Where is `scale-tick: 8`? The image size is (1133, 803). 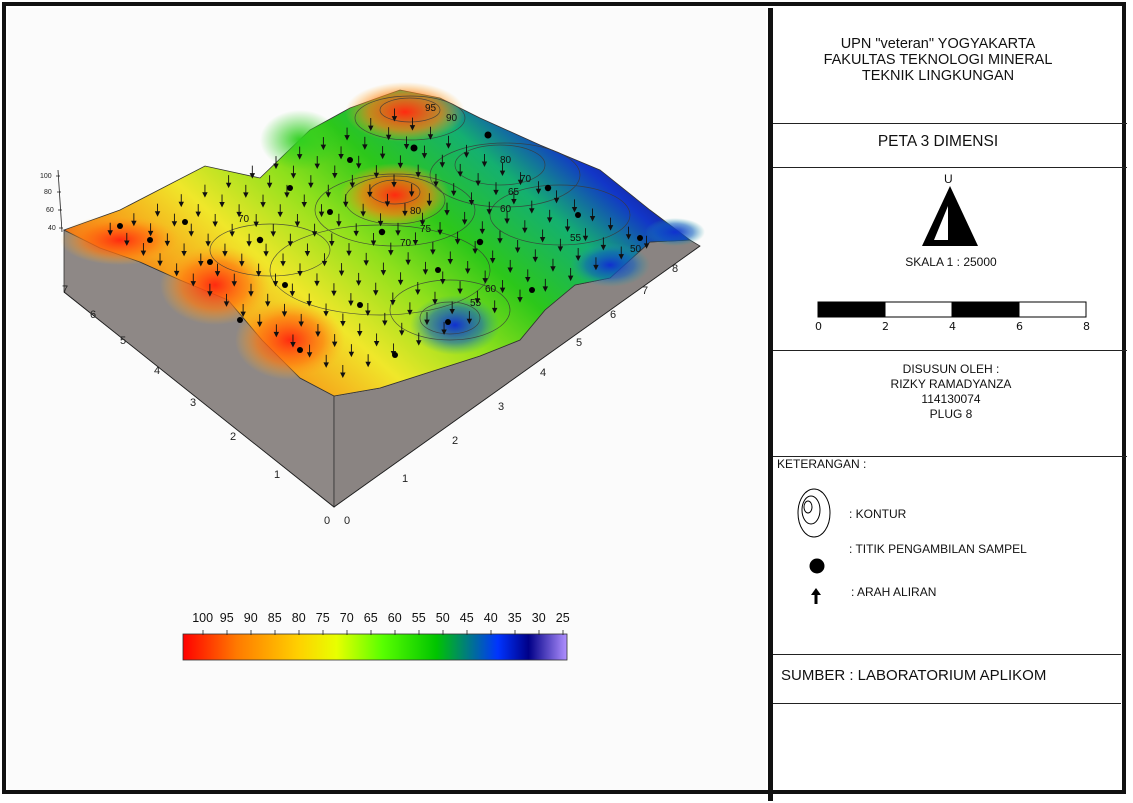
scale-tick: 8 is located at coordinates (1086, 326).